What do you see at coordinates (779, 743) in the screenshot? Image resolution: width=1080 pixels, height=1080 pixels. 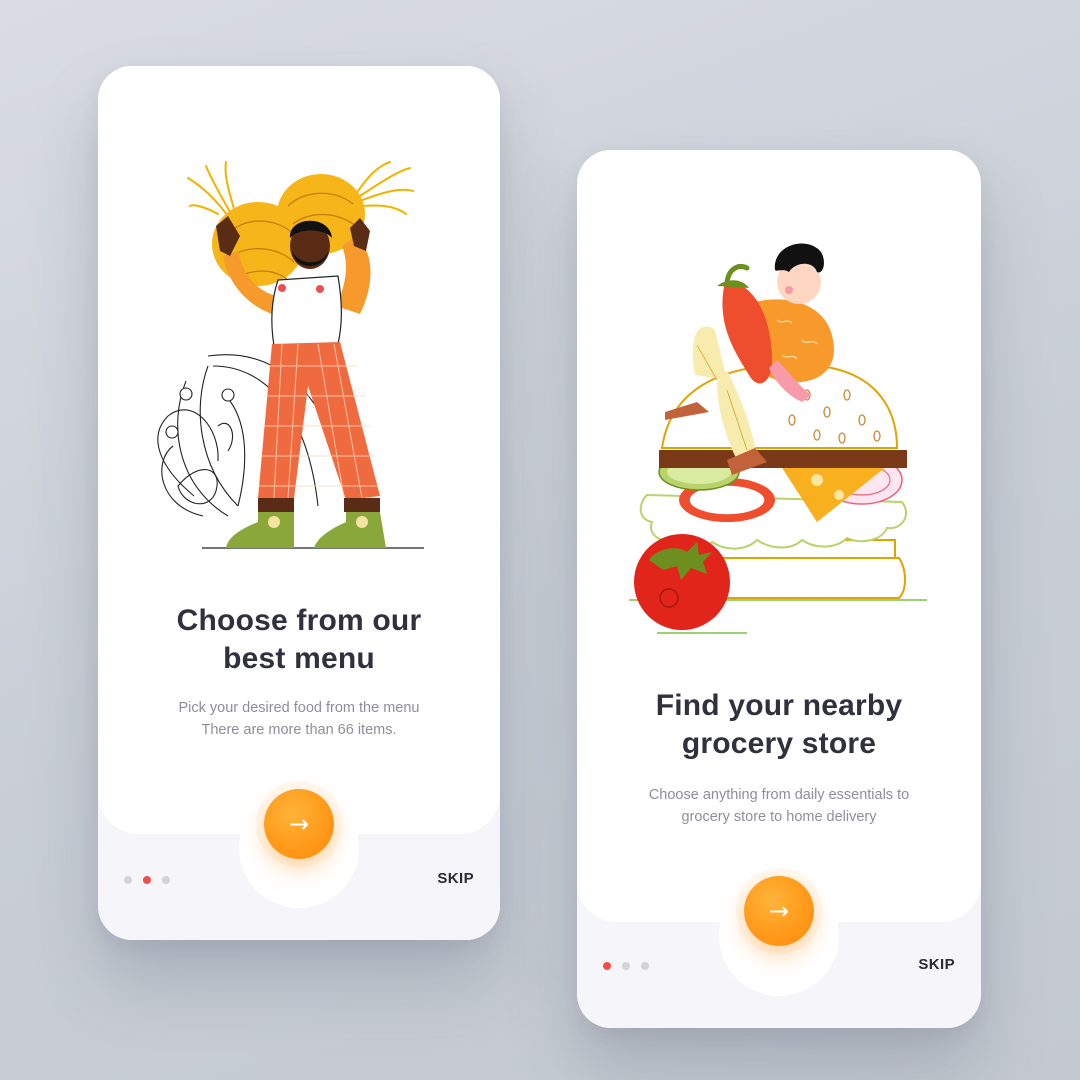 I see `title-line-2: grocery store` at bounding box center [779, 743].